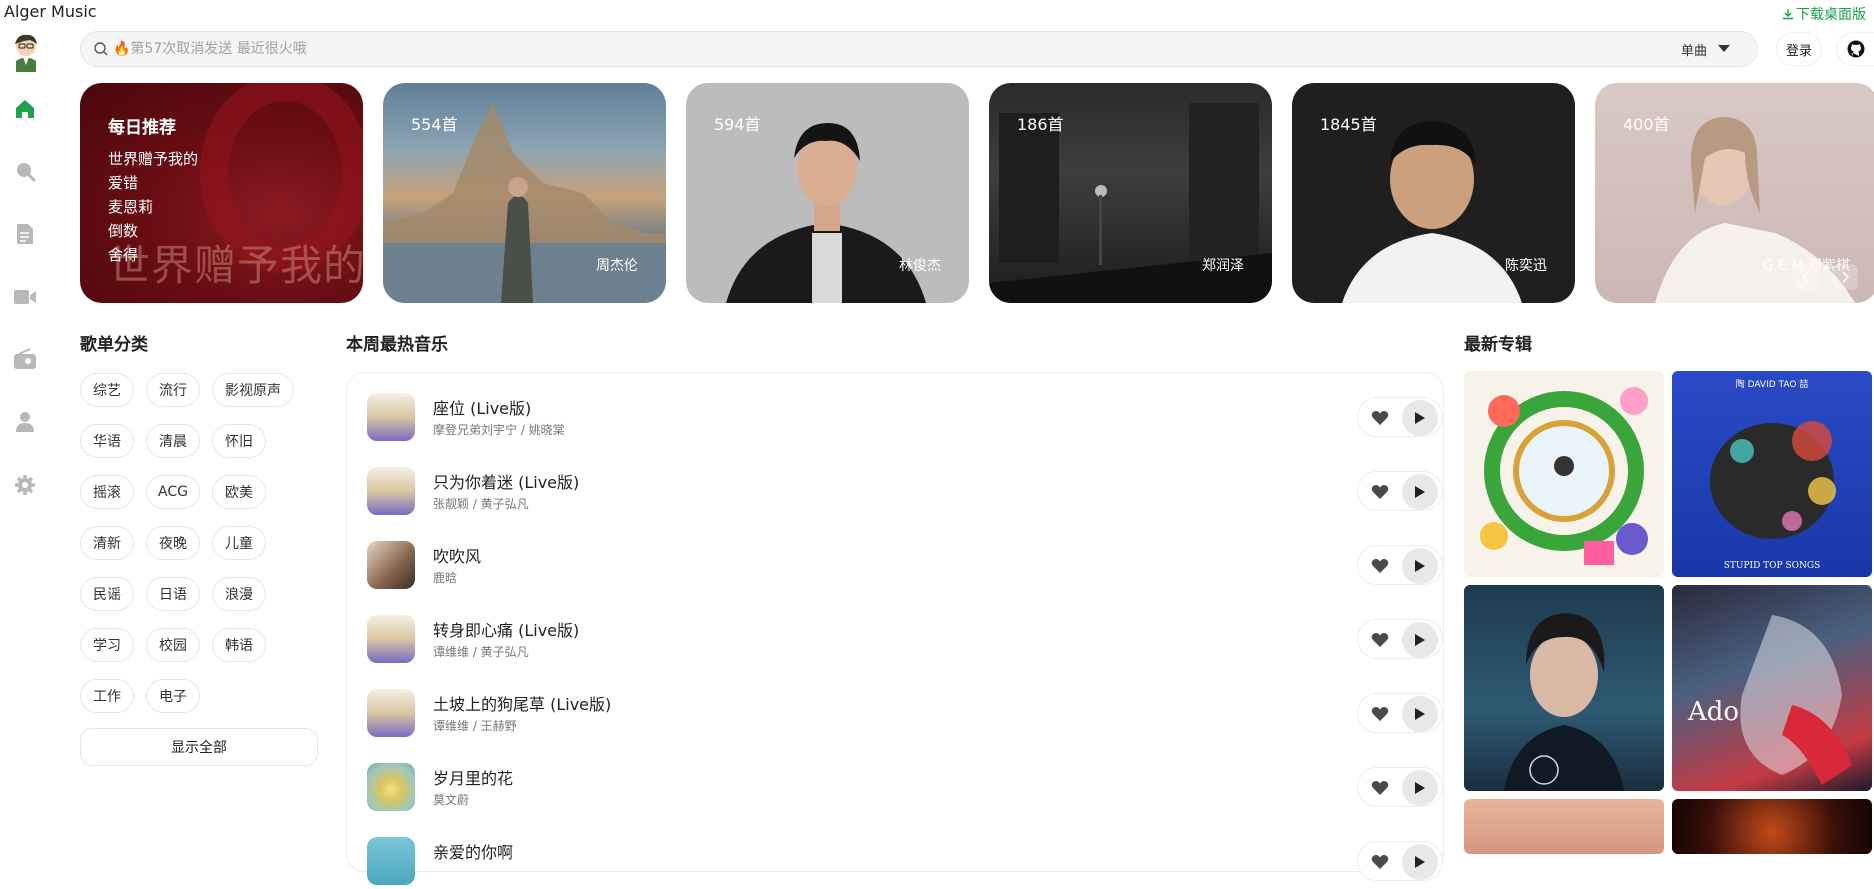 The image size is (1874, 889). What do you see at coordinates (1706, 49) in the screenshot?
I see `search-type-select: 单曲` at bounding box center [1706, 49].